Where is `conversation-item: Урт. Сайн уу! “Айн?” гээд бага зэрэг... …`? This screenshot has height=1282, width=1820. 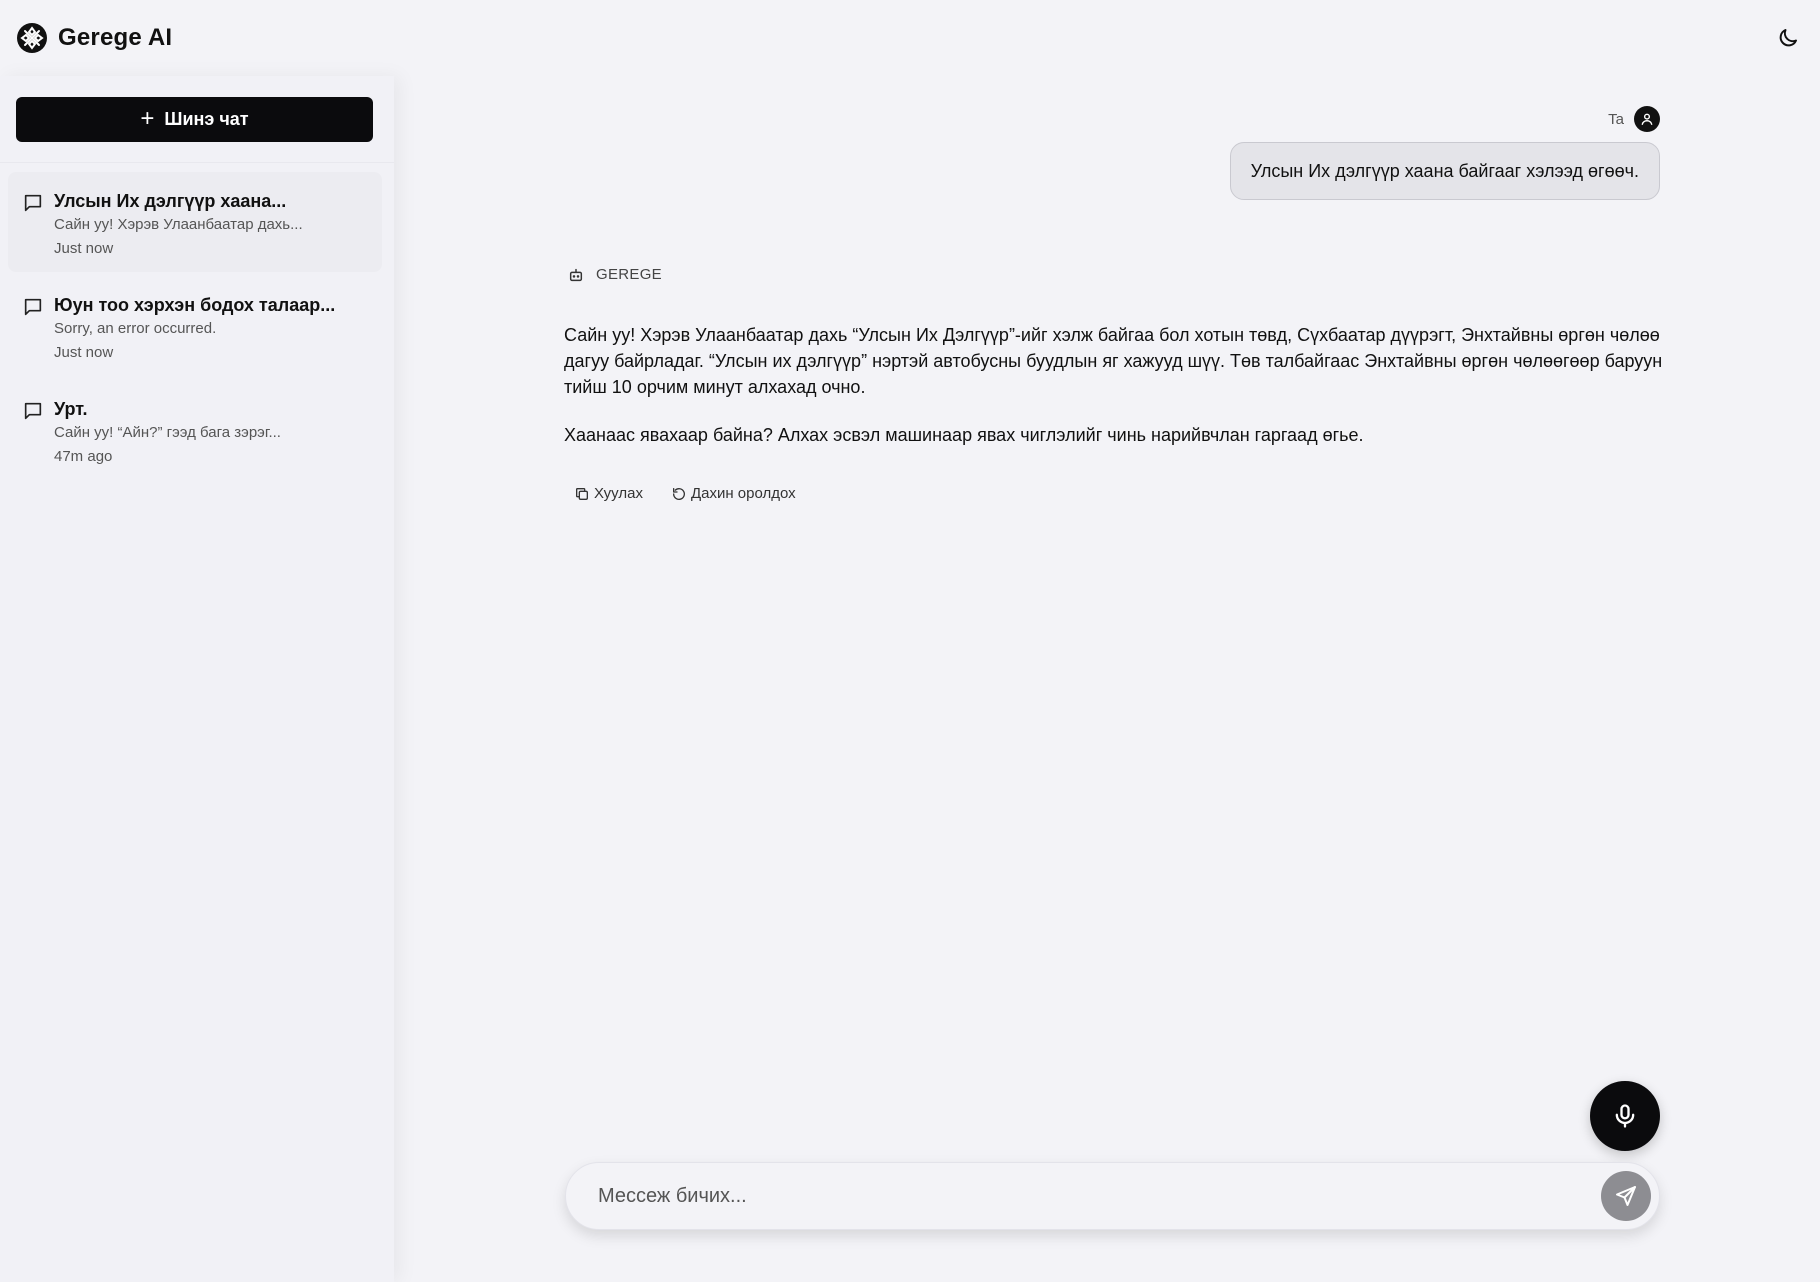
conversation-item: Урт. Сайн уу! “Айн?” гээд бага зэрэг... … is located at coordinates (195, 430).